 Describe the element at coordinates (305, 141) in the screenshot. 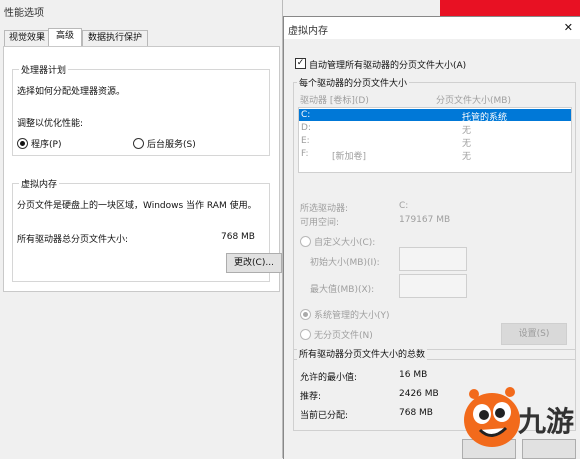

I see `drive-letter: E:` at that location.